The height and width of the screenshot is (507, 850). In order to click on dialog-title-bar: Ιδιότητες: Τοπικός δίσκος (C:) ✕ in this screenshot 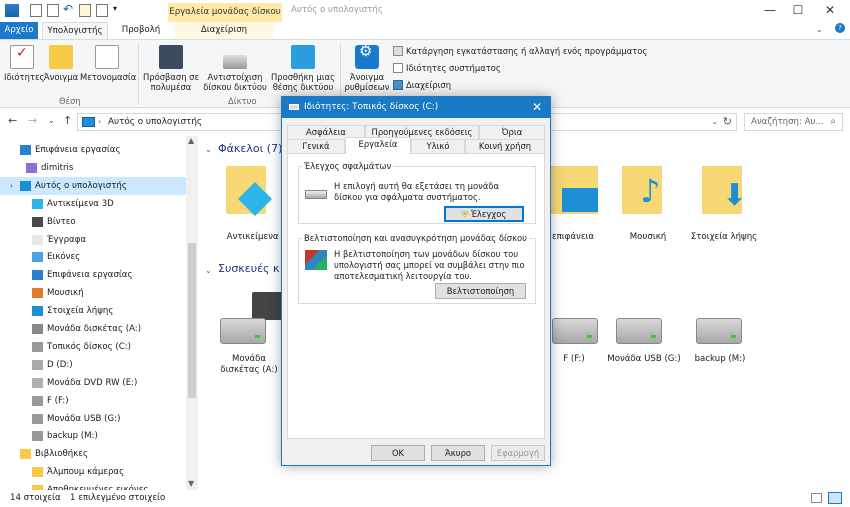, I will do `click(416, 107)`.